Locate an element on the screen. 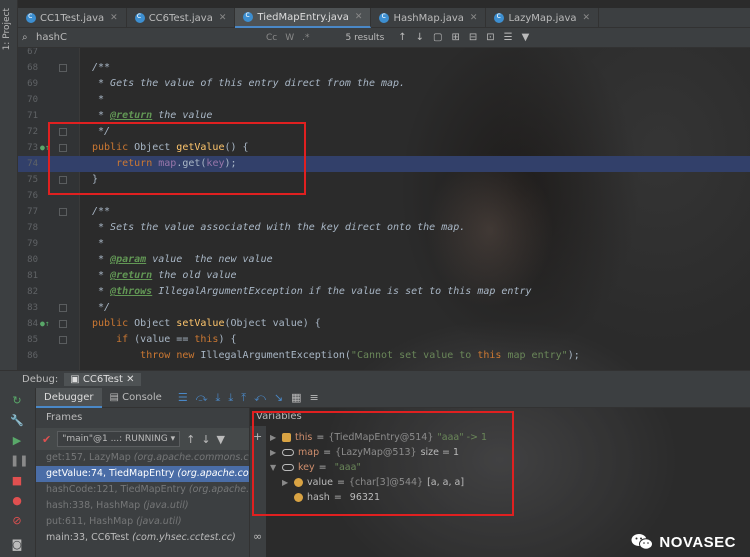  frame-item: put:611, HashMap (java.util) is located at coordinates (142, 522).